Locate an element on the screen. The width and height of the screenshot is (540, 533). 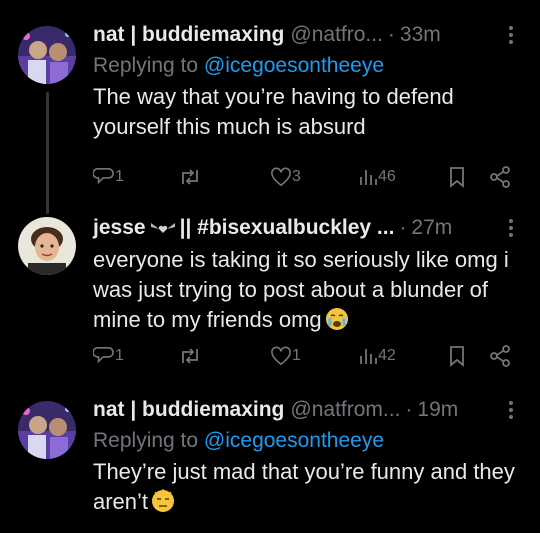
timestamp: 27m is located at coordinates (431, 228).